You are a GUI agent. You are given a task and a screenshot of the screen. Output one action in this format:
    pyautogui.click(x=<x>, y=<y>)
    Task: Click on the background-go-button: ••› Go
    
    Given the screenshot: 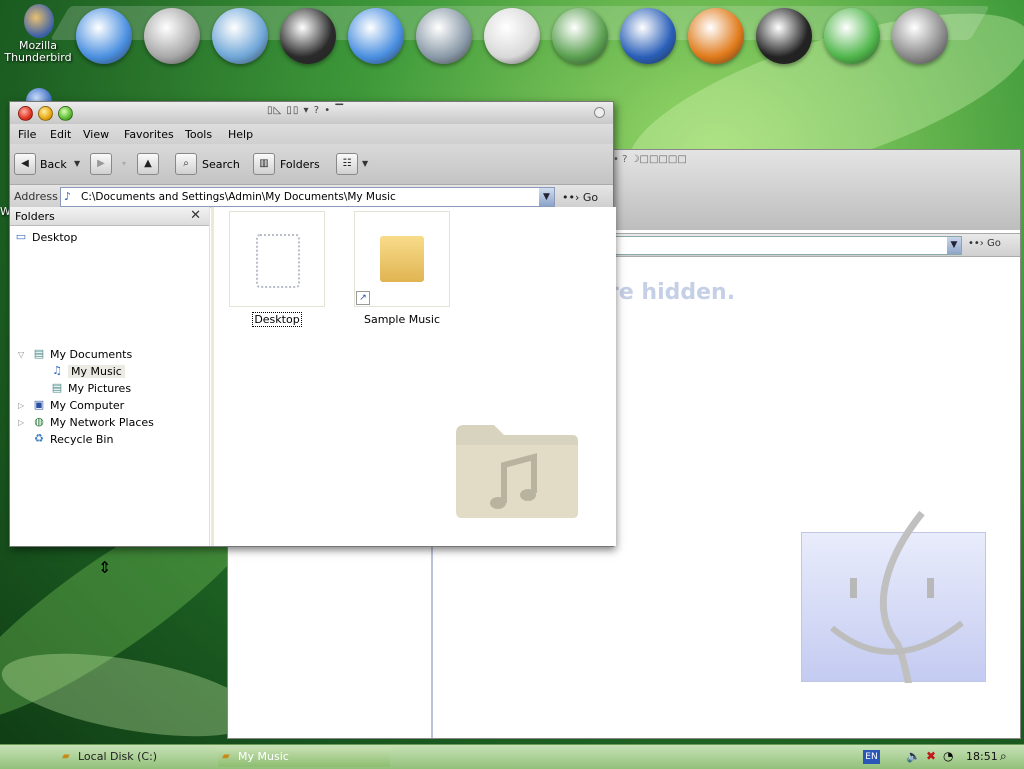 What is the action you would take?
    pyautogui.click(x=984, y=243)
    